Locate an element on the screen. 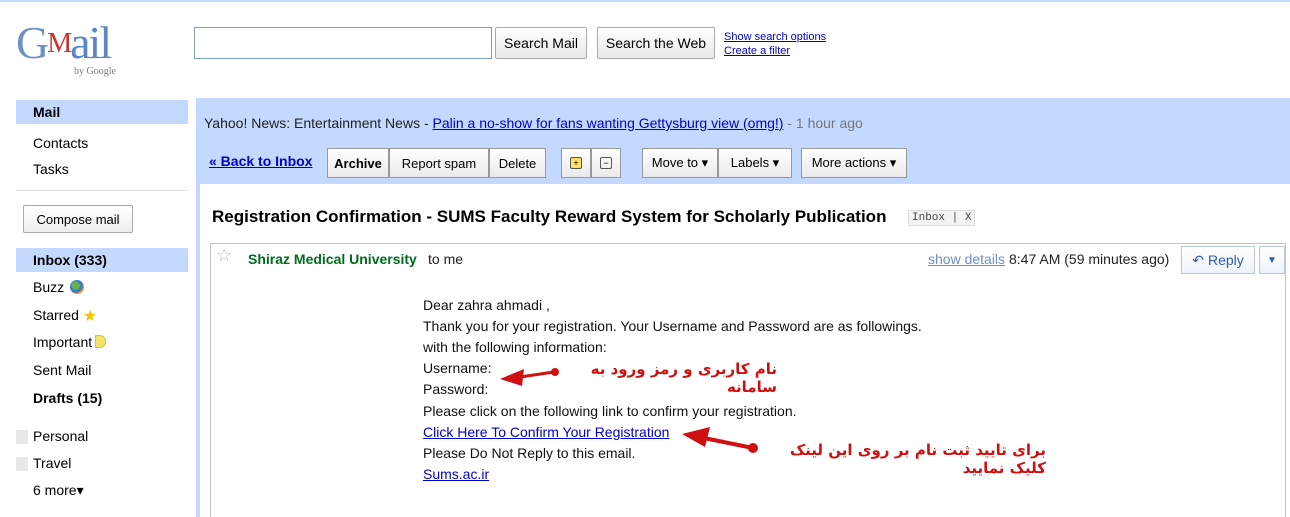 This screenshot has height=517, width=1290. annotation-credentials: نام کاربری و رمز ورود به سامانه is located at coordinates (683, 378).